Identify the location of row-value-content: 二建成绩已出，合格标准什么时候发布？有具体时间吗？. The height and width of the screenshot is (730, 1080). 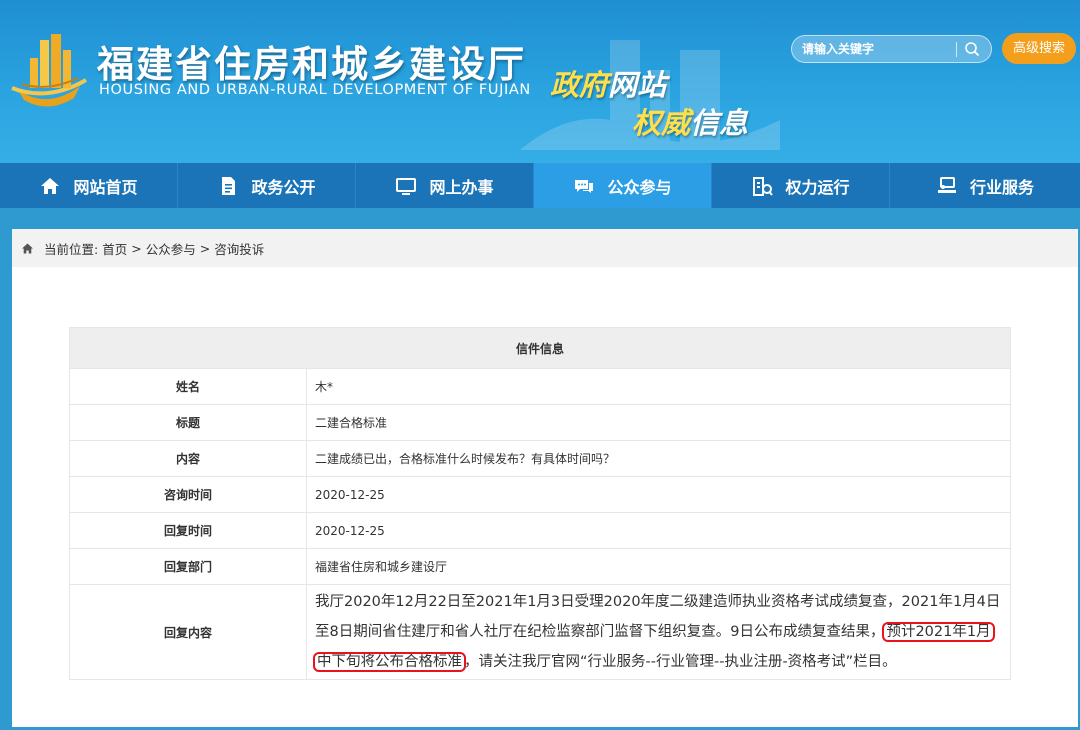
(658, 458).